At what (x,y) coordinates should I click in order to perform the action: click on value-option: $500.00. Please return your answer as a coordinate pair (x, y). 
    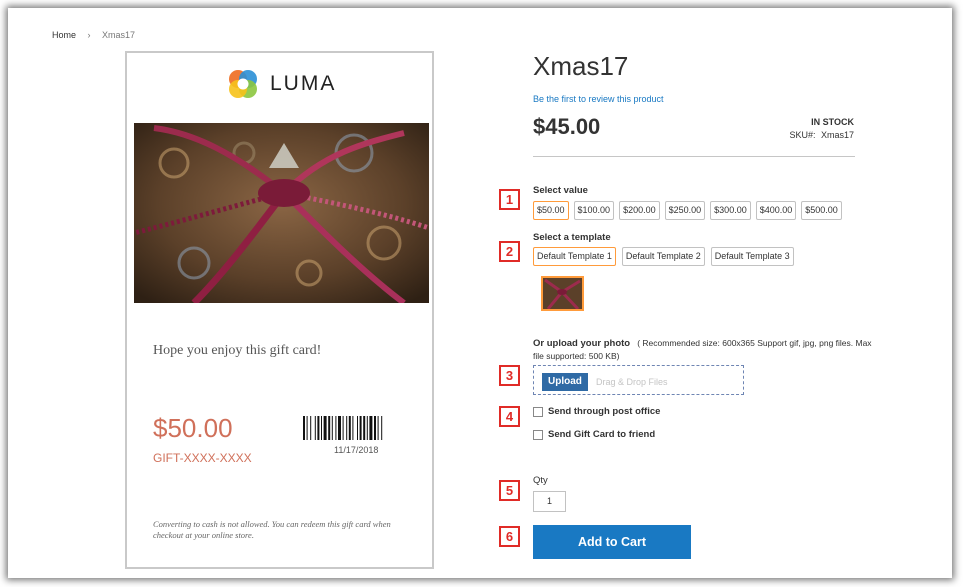
    Looking at the image, I should click on (821, 210).